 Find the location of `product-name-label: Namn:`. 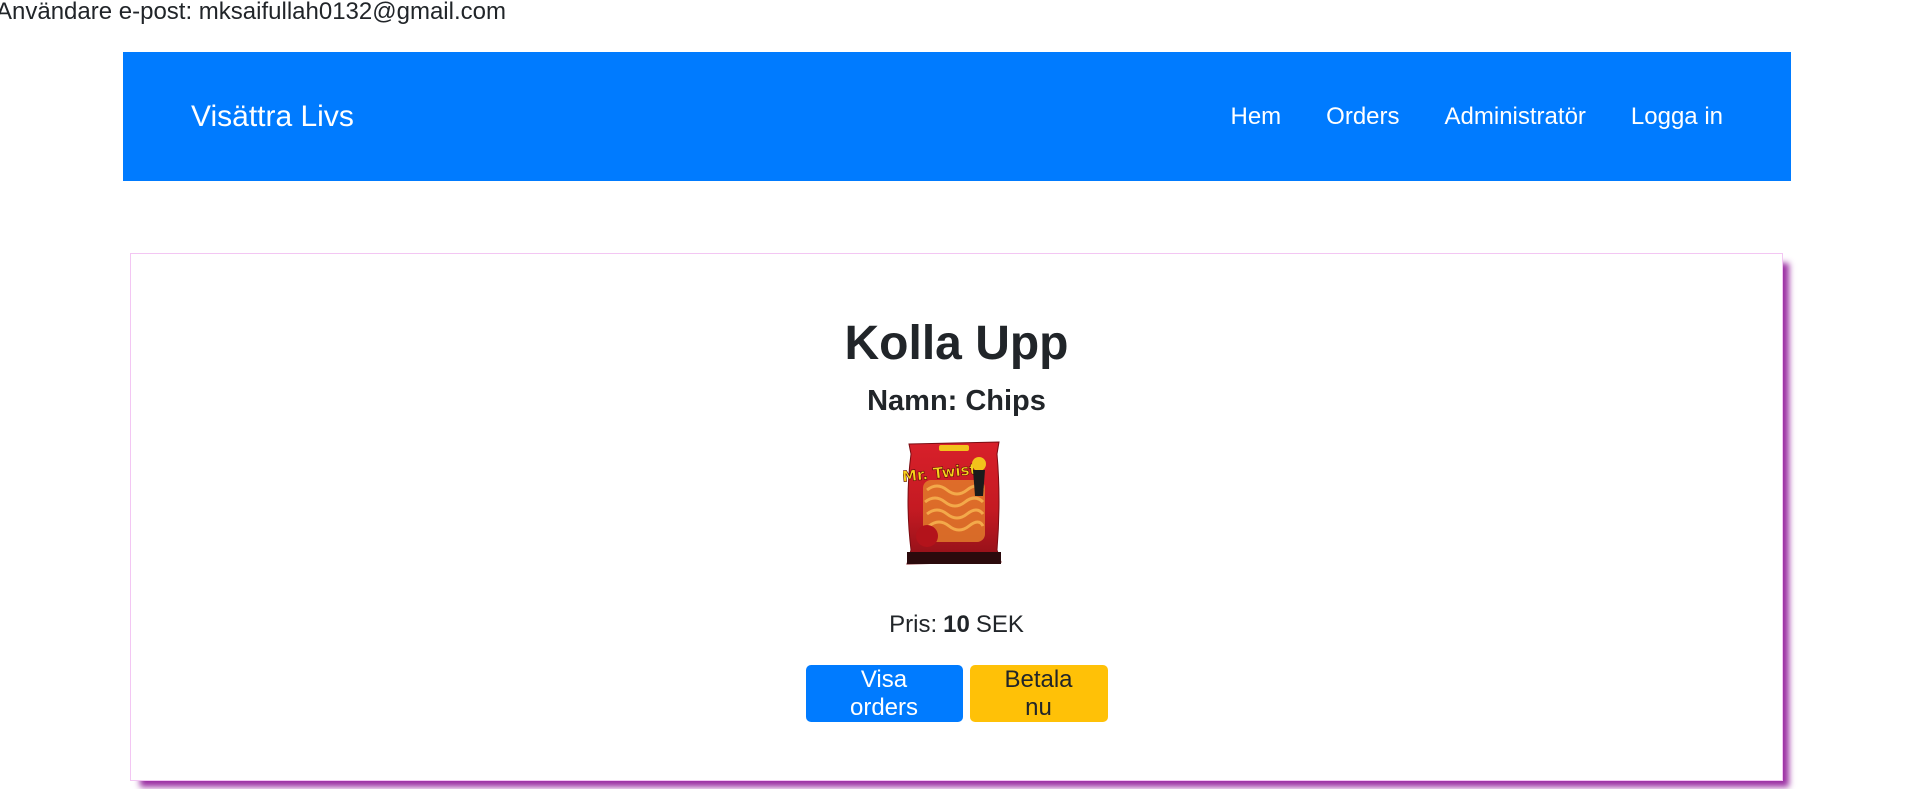

product-name-label: Namn: is located at coordinates (912, 401).